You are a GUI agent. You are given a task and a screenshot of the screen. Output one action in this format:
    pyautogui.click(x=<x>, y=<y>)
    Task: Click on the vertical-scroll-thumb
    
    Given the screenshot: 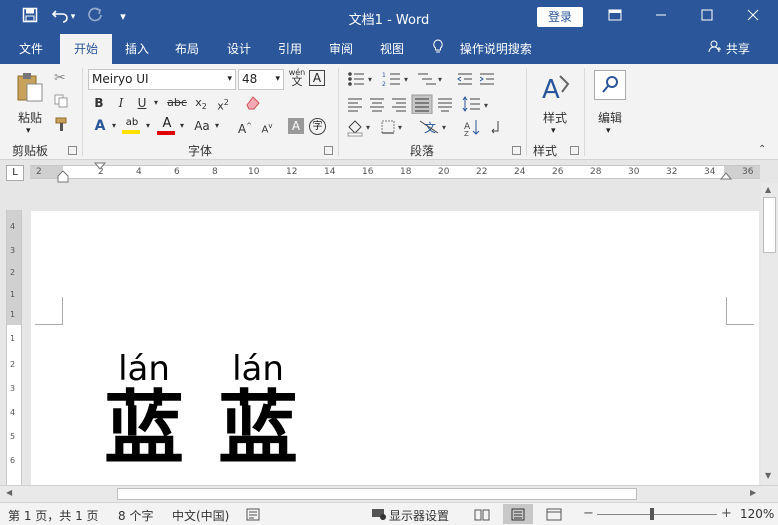 What is the action you would take?
    pyautogui.click(x=769, y=225)
    